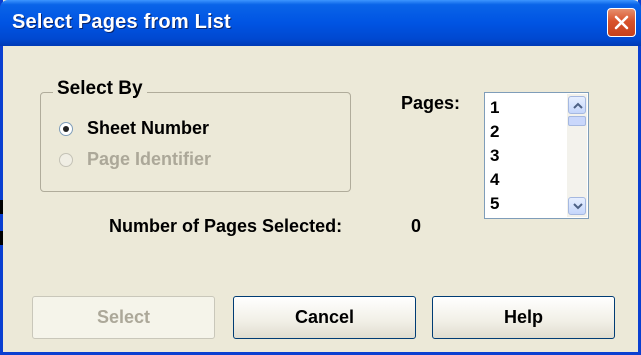 The height and width of the screenshot is (355, 641). Describe the element at coordinates (523, 317) in the screenshot. I see `help-button: Help` at that location.